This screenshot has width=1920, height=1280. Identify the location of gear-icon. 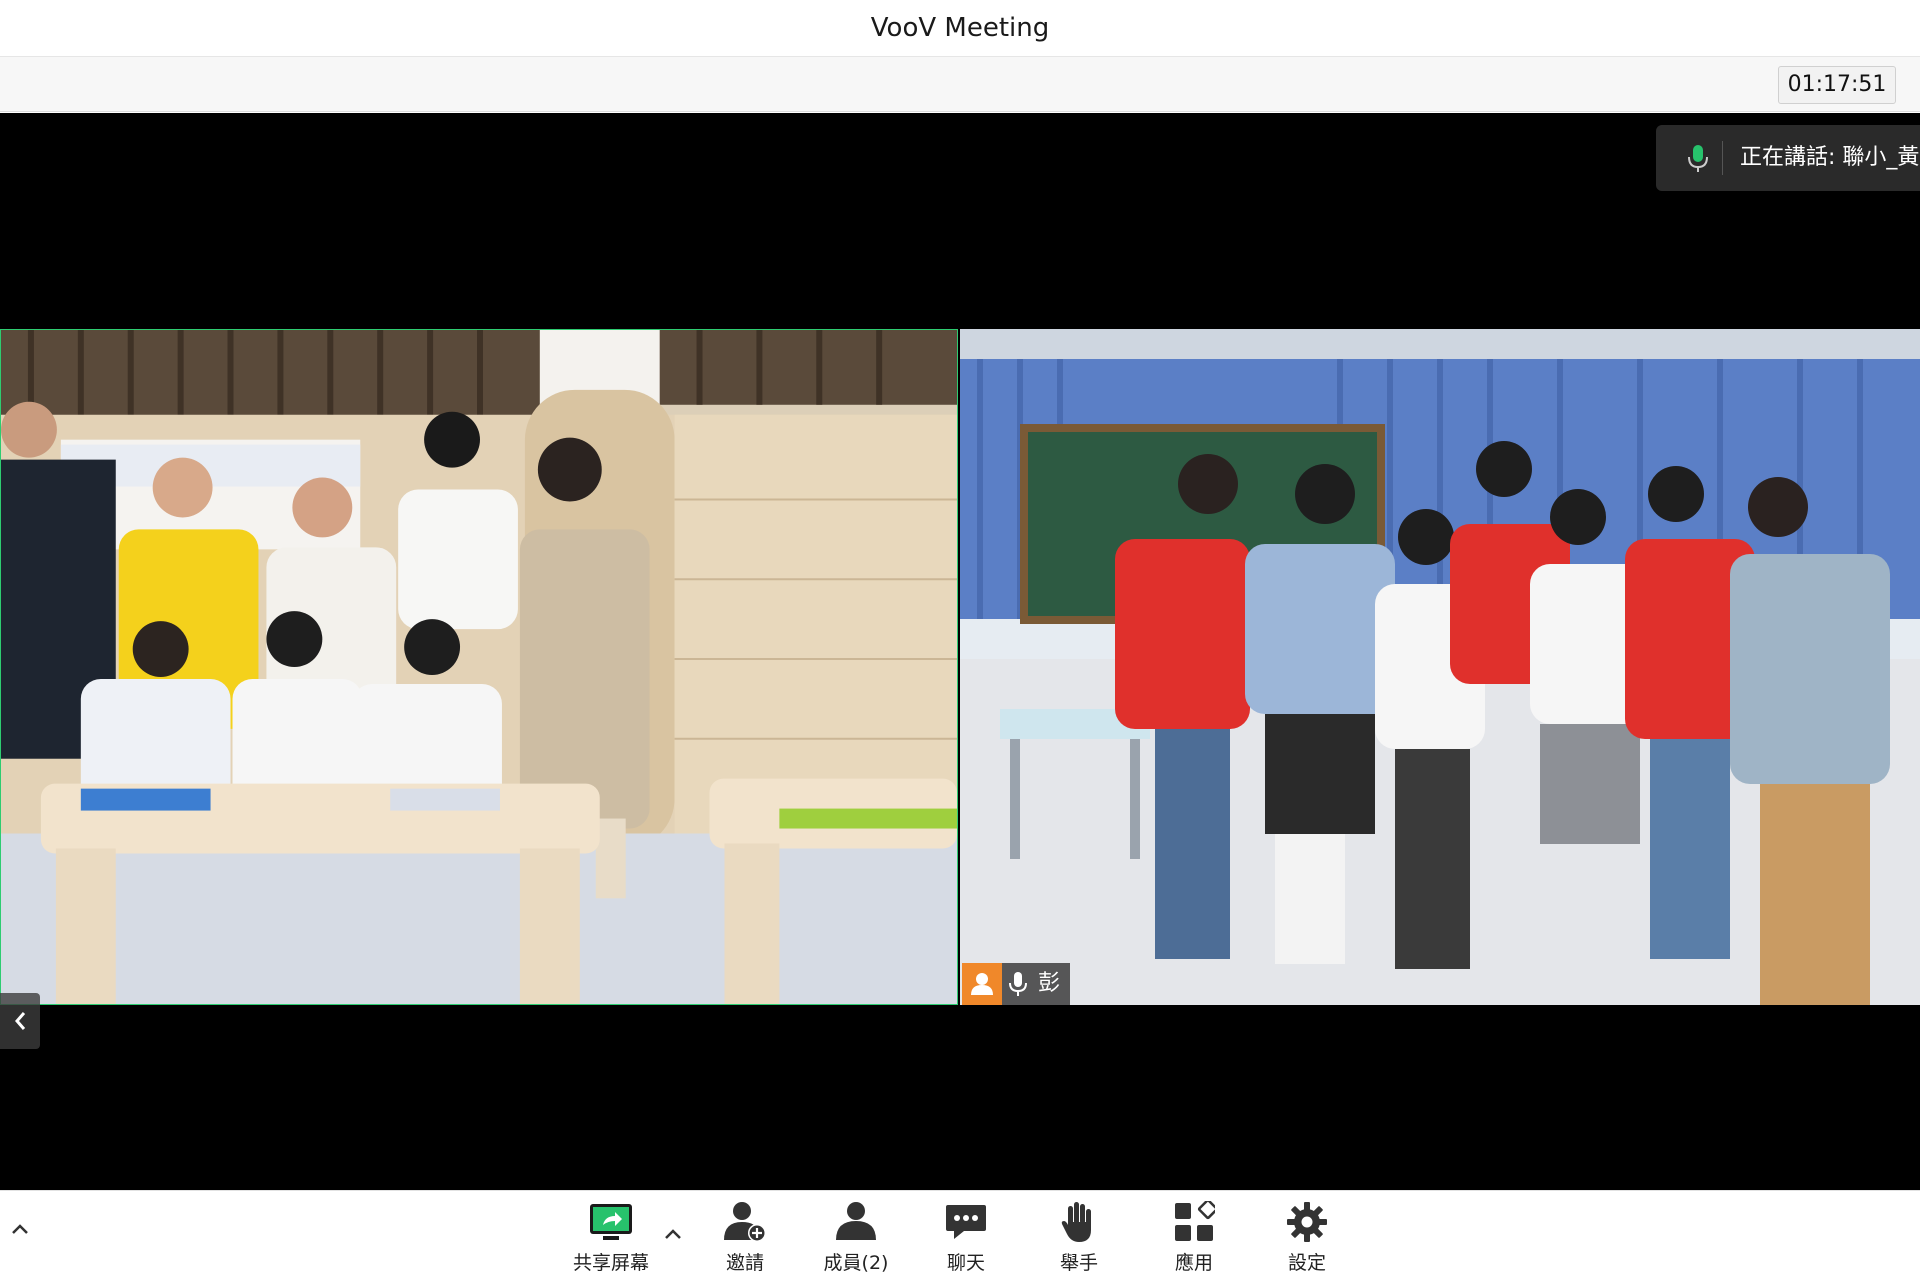
(1307, 1221).